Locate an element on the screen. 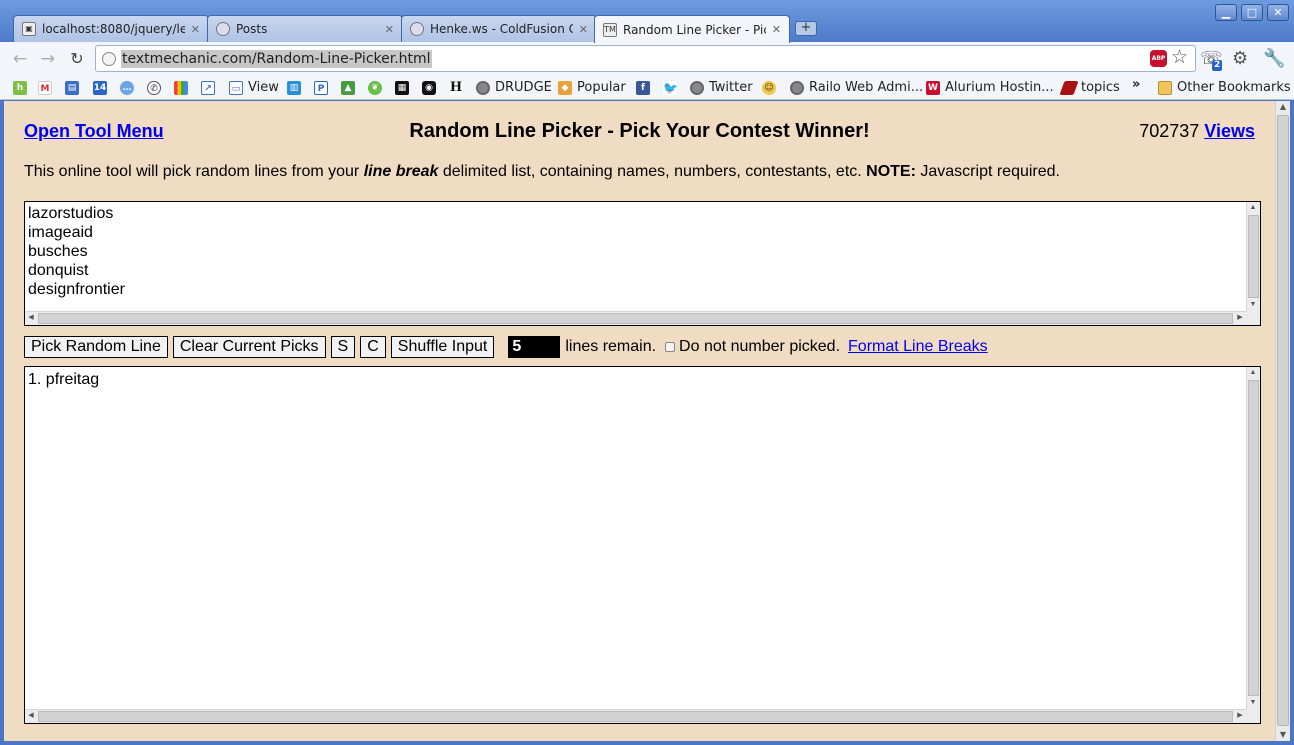 This screenshot has width=1294, height=745. reload-button: ↻ is located at coordinates (77, 59).